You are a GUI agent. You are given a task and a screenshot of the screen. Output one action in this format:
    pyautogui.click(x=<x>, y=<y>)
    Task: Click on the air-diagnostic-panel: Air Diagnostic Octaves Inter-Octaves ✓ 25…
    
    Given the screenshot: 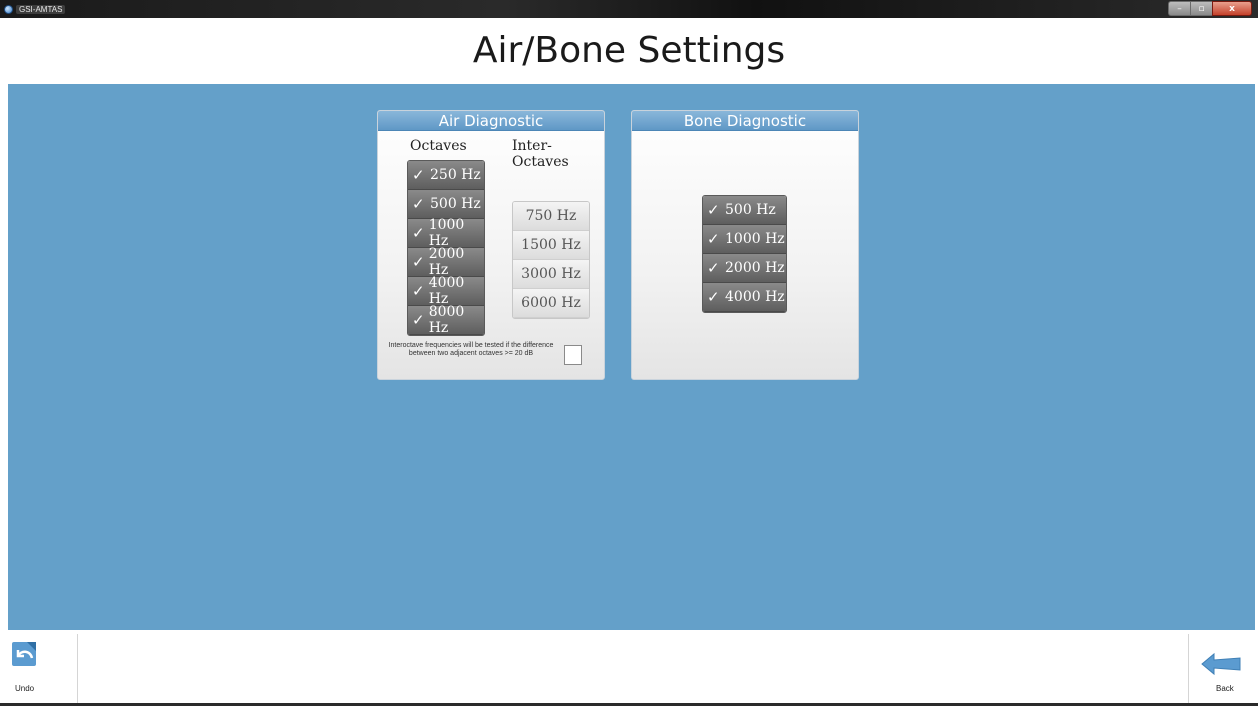 What is the action you would take?
    pyautogui.click(x=491, y=245)
    